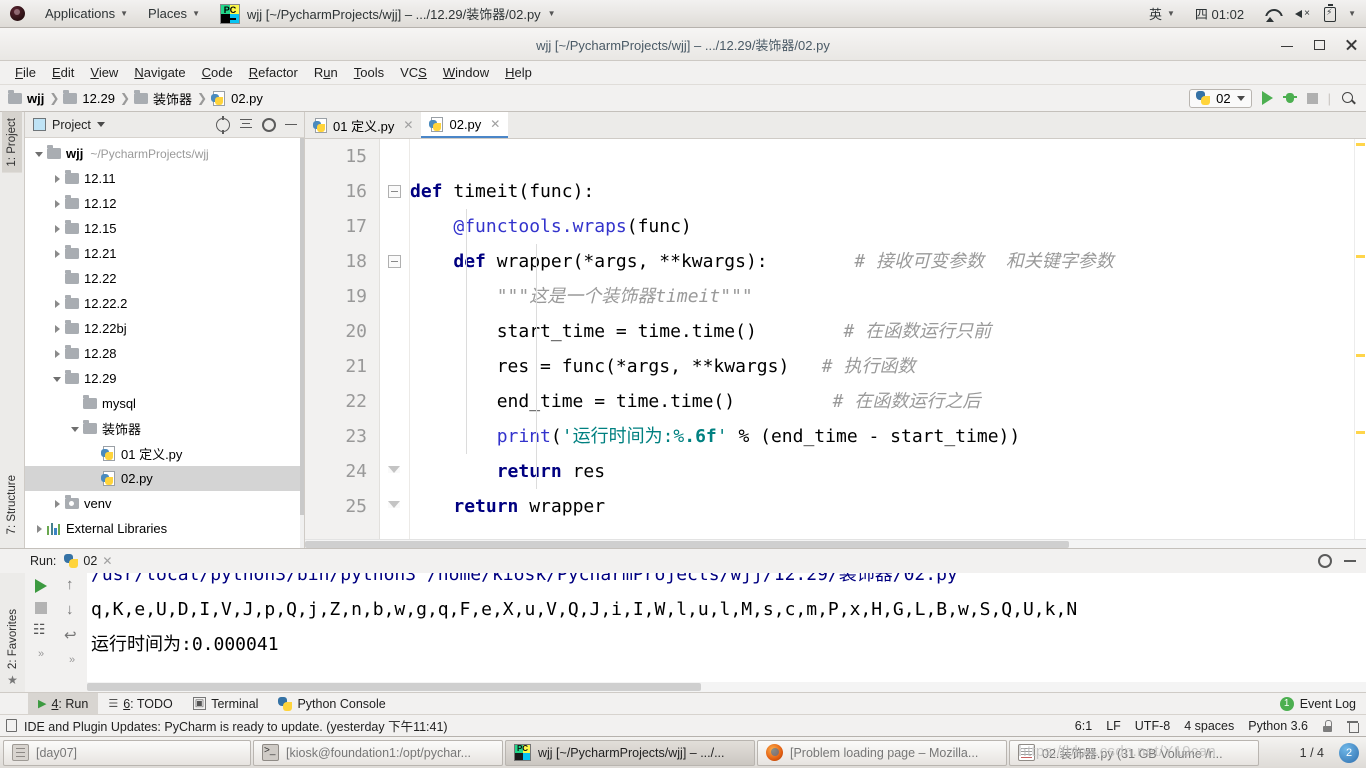 This screenshot has height=768, width=1366. Describe the element at coordinates (1220, 98) in the screenshot. I see `run-configuration-selector: 02` at that location.